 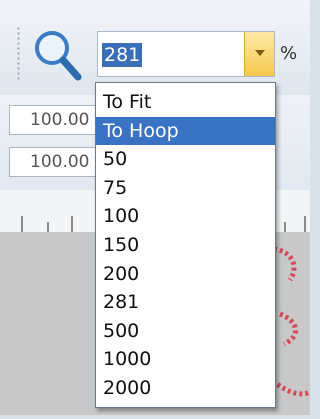 What do you see at coordinates (185, 274) in the screenshot?
I see `zoom-option-200: 200` at bounding box center [185, 274].